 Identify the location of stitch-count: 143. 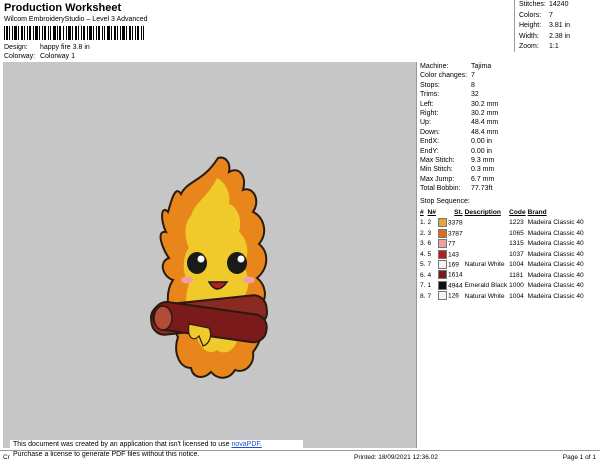
(453, 254).